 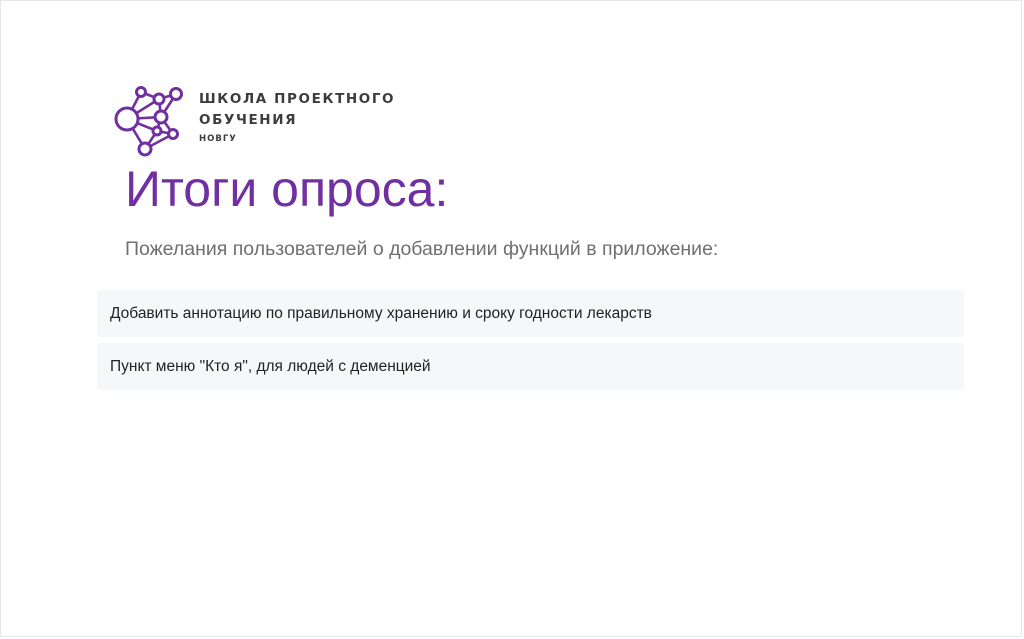 I want to click on school-logo: ШКОЛА ПРОЕКТНОГО ОБУЧЕНИЯ НОВГУ, so click(x=261, y=119).